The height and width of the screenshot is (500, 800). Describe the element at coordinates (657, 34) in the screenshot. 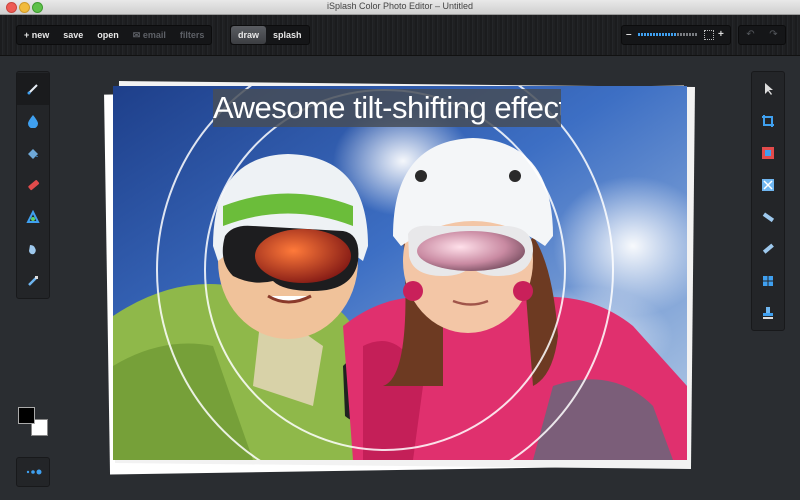

I see `zoom-slider-fill` at that location.